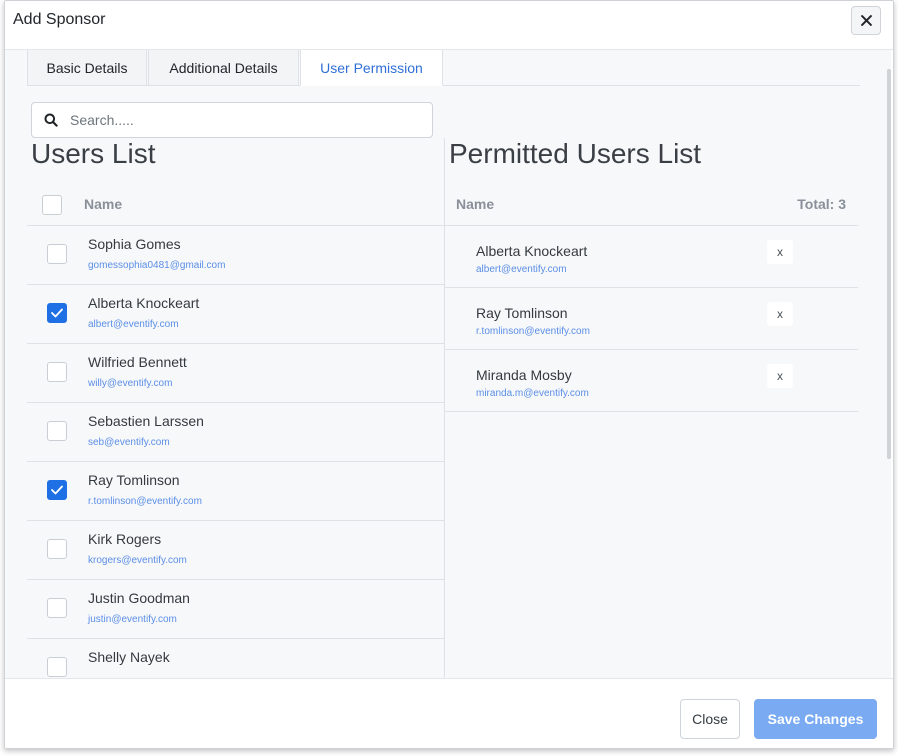 The width and height of the screenshot is (898, 756). I want to click on user-row: Ray Tomlinson r.tomlinson@eventify.com, so click(236, 491).